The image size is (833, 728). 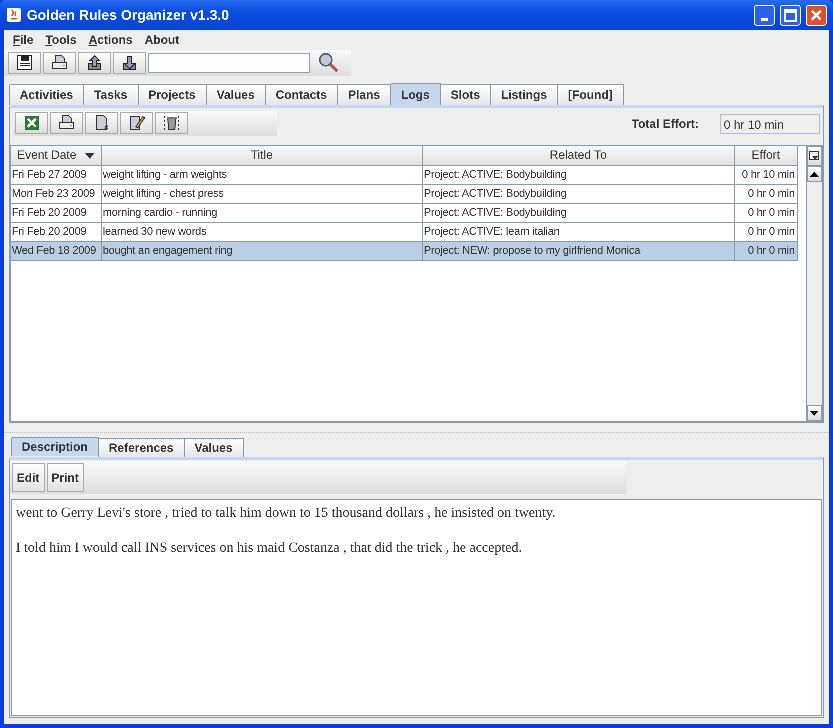 What do you see at coordinates (46, 94) in the screenshot?
I see `tab: Activities` at bounding box center [46, 94].